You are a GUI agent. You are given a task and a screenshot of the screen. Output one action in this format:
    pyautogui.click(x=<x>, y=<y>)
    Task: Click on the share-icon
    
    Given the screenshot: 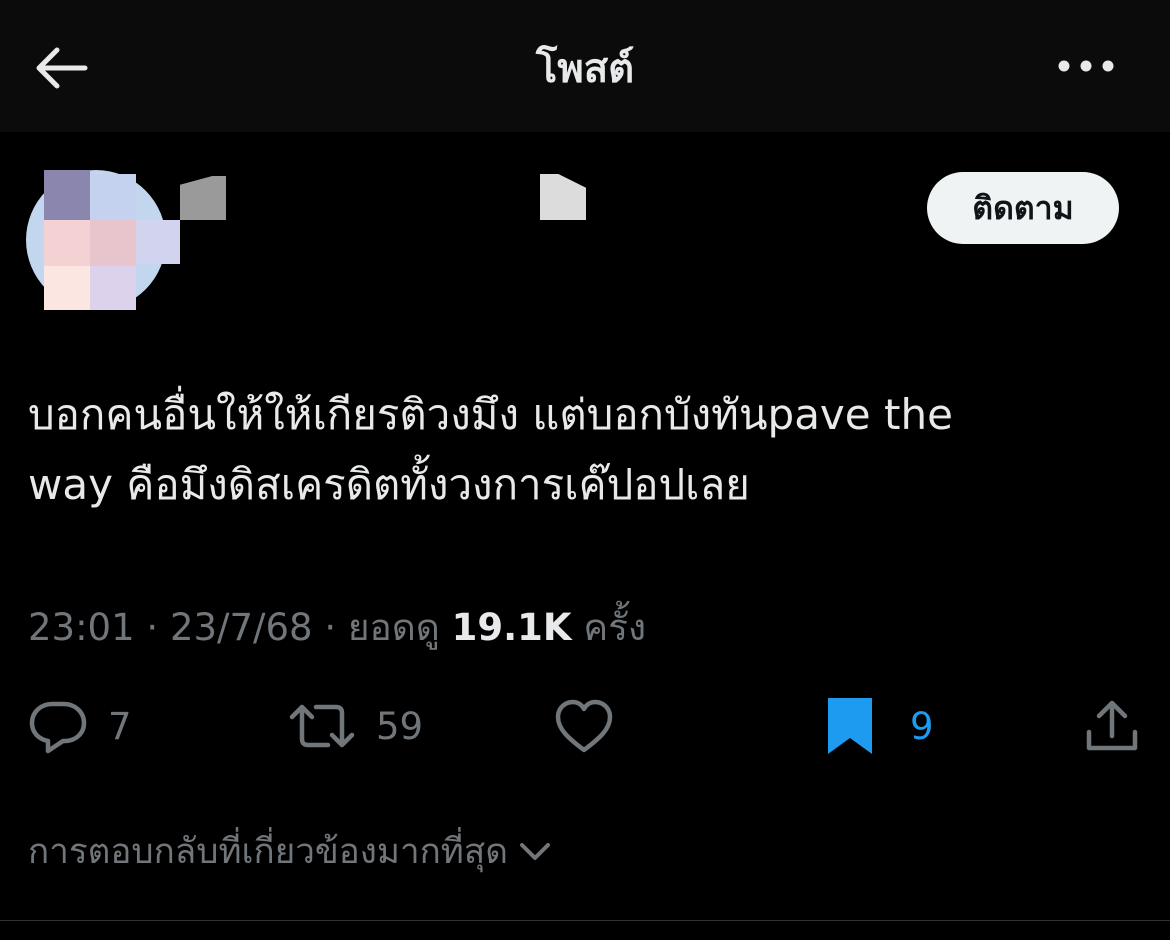 What is the action you would take?
    pyautogui.click(x=1112, y=725)
    